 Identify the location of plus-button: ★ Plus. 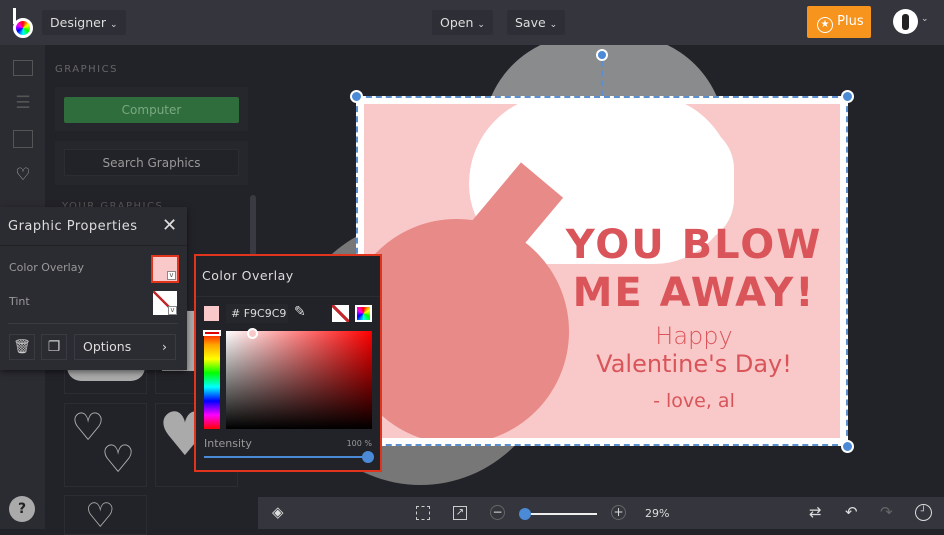
(839, 22).